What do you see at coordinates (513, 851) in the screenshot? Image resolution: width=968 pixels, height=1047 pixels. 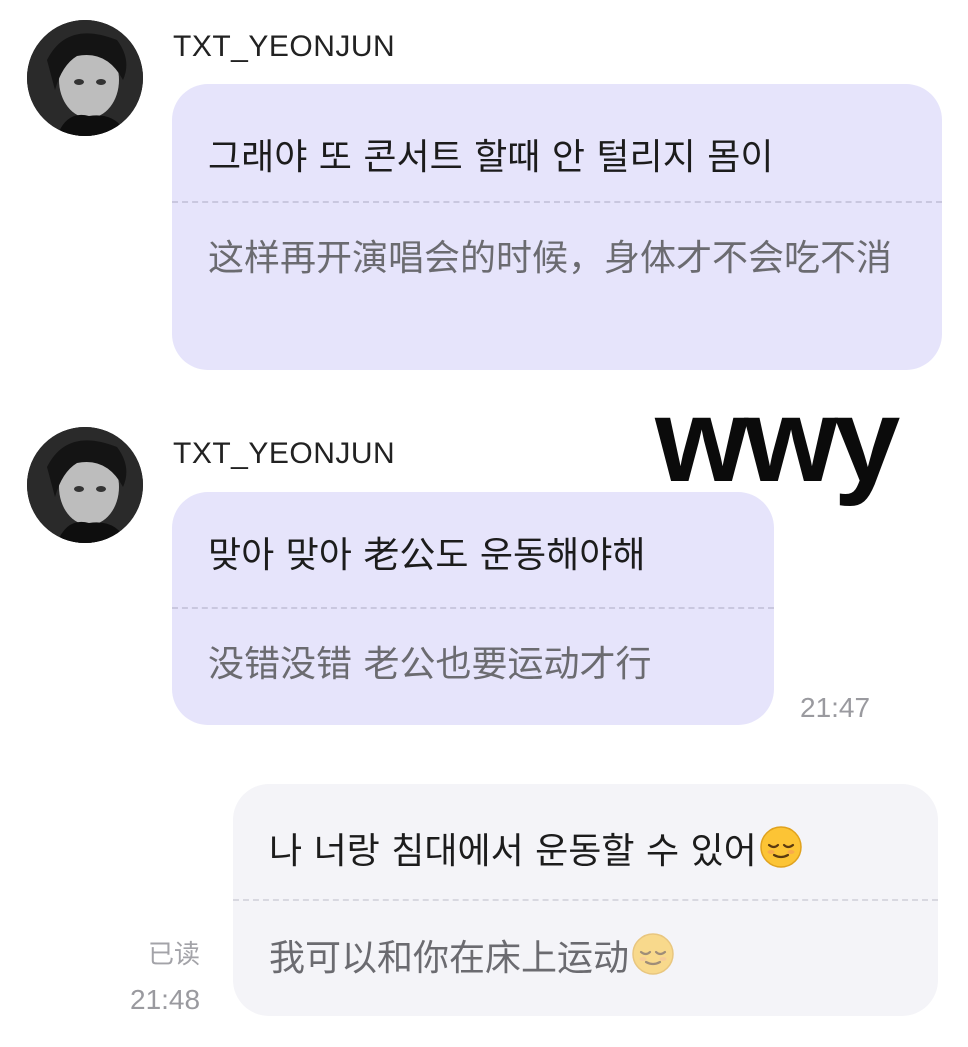 I see `message-original-text: 나 너랑 침대에서 운동할 수 있어` at bounding box center [513, 851].